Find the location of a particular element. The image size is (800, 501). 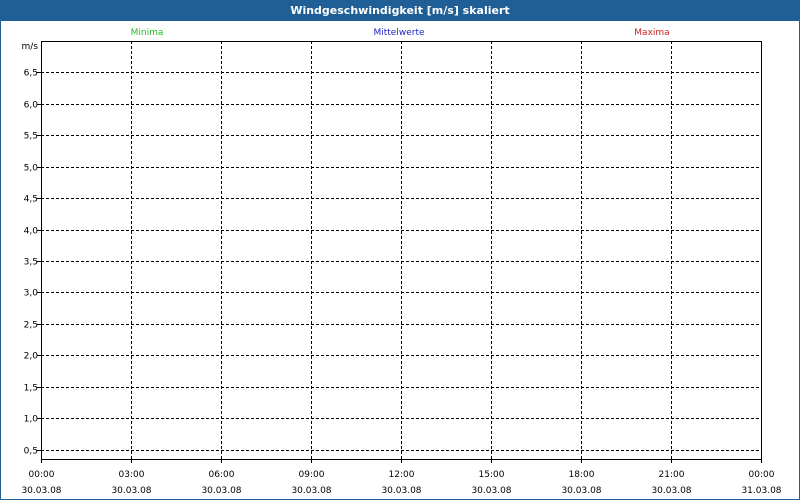

x-tick-time: 03:00 is located at coordinates (132, 475).